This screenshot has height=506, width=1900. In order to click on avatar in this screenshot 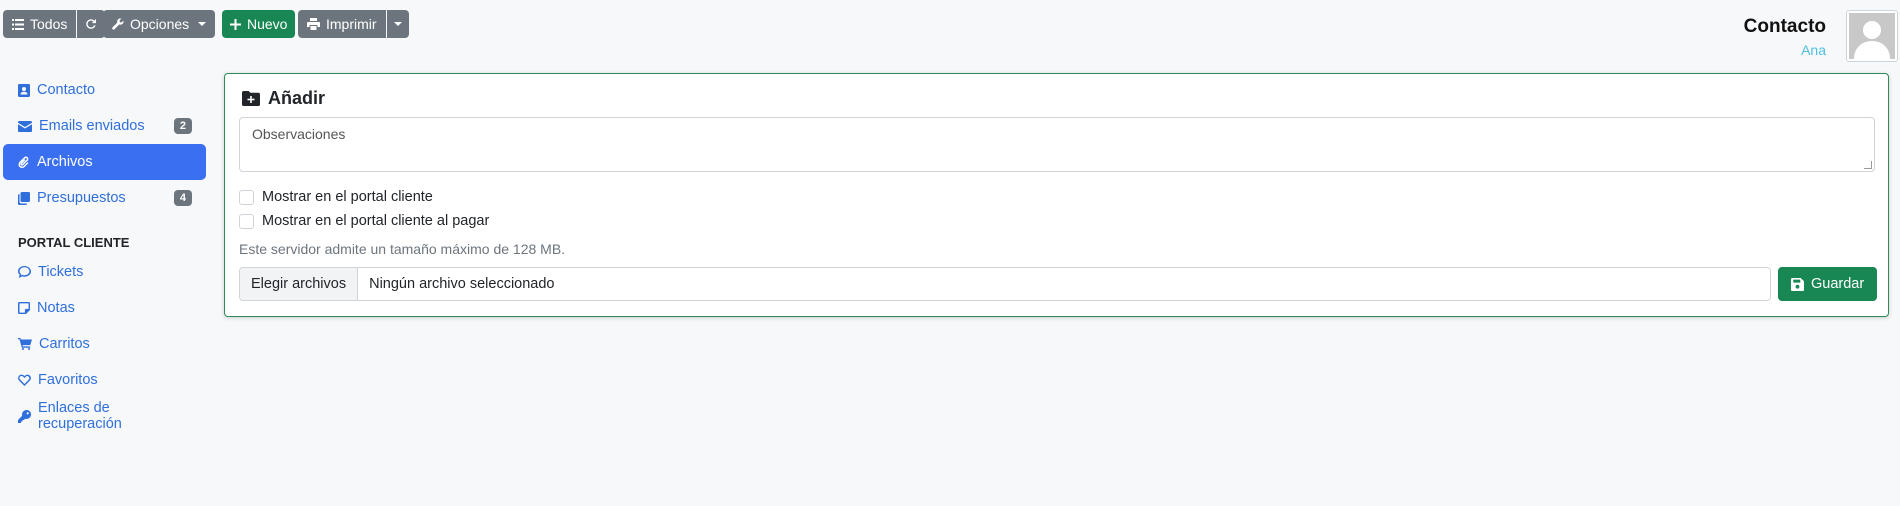, I will do `click(1872, 36)`.